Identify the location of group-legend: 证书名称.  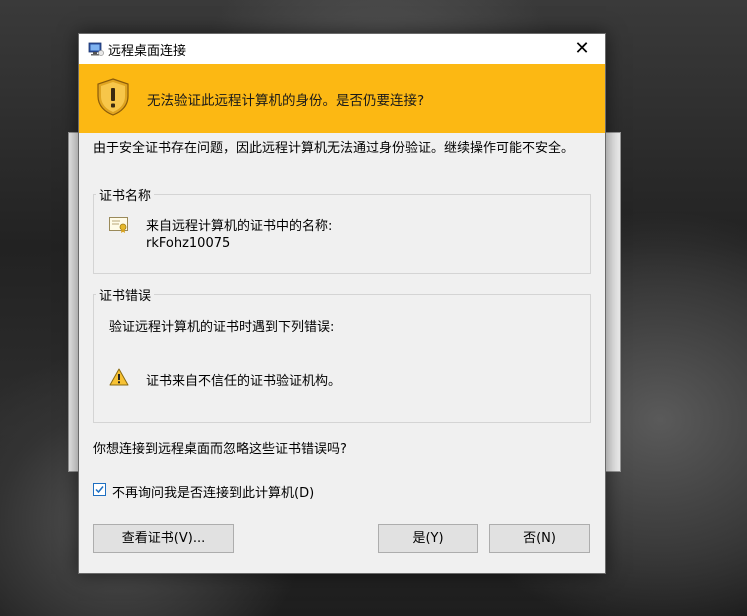
(125, 194).